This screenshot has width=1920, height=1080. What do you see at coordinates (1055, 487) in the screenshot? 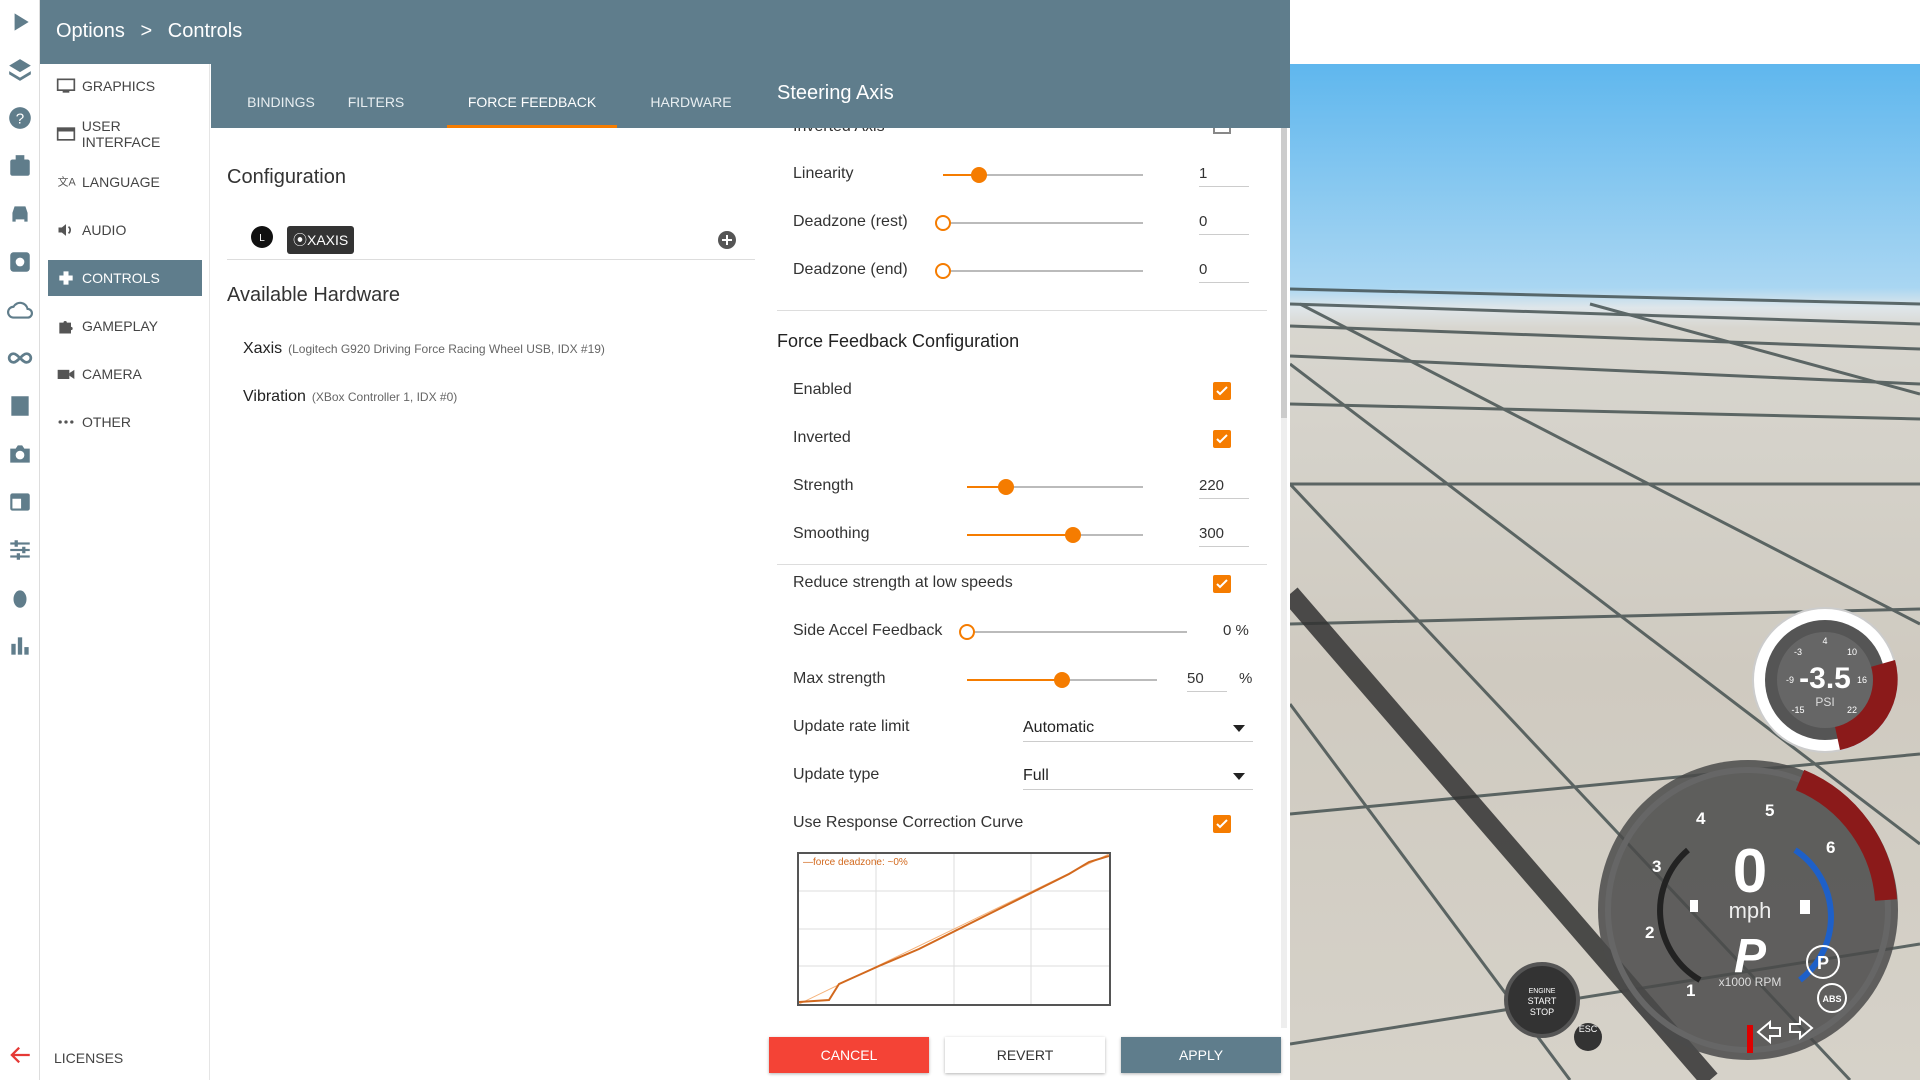
I see `strength-slider` at bounding box center [1055, 487].